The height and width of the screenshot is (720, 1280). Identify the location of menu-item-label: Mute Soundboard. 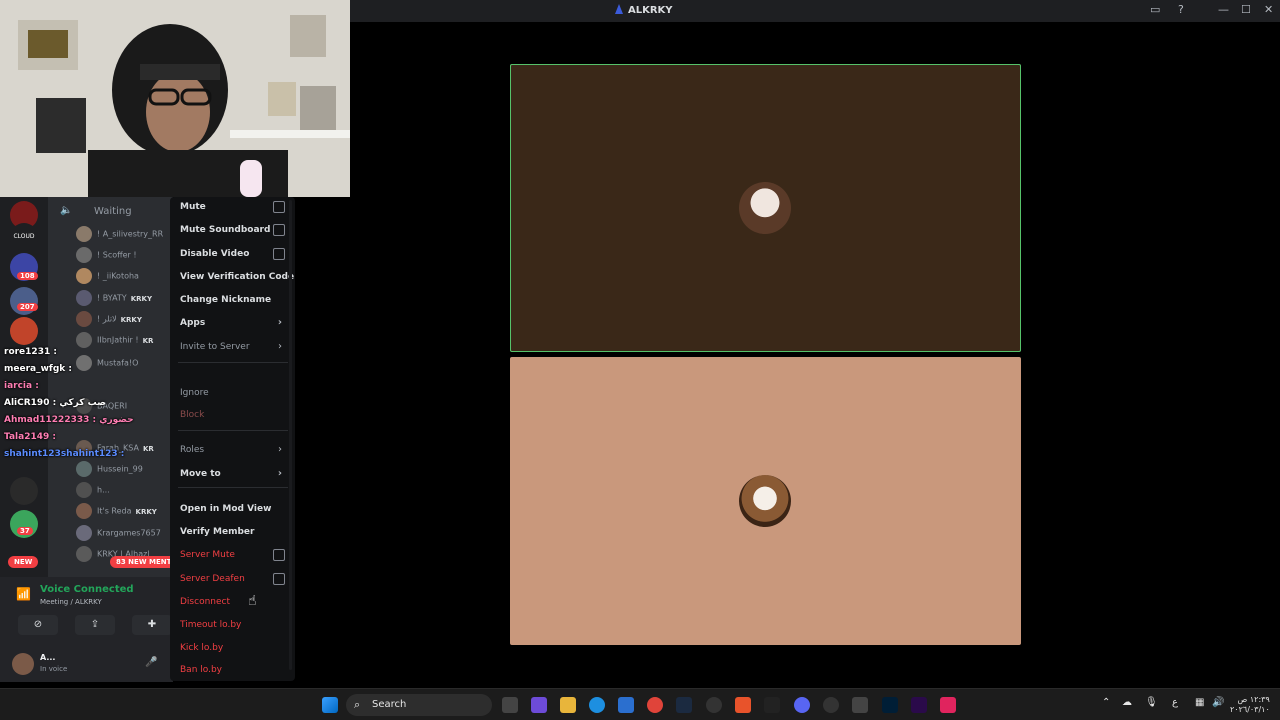
(225, 230).